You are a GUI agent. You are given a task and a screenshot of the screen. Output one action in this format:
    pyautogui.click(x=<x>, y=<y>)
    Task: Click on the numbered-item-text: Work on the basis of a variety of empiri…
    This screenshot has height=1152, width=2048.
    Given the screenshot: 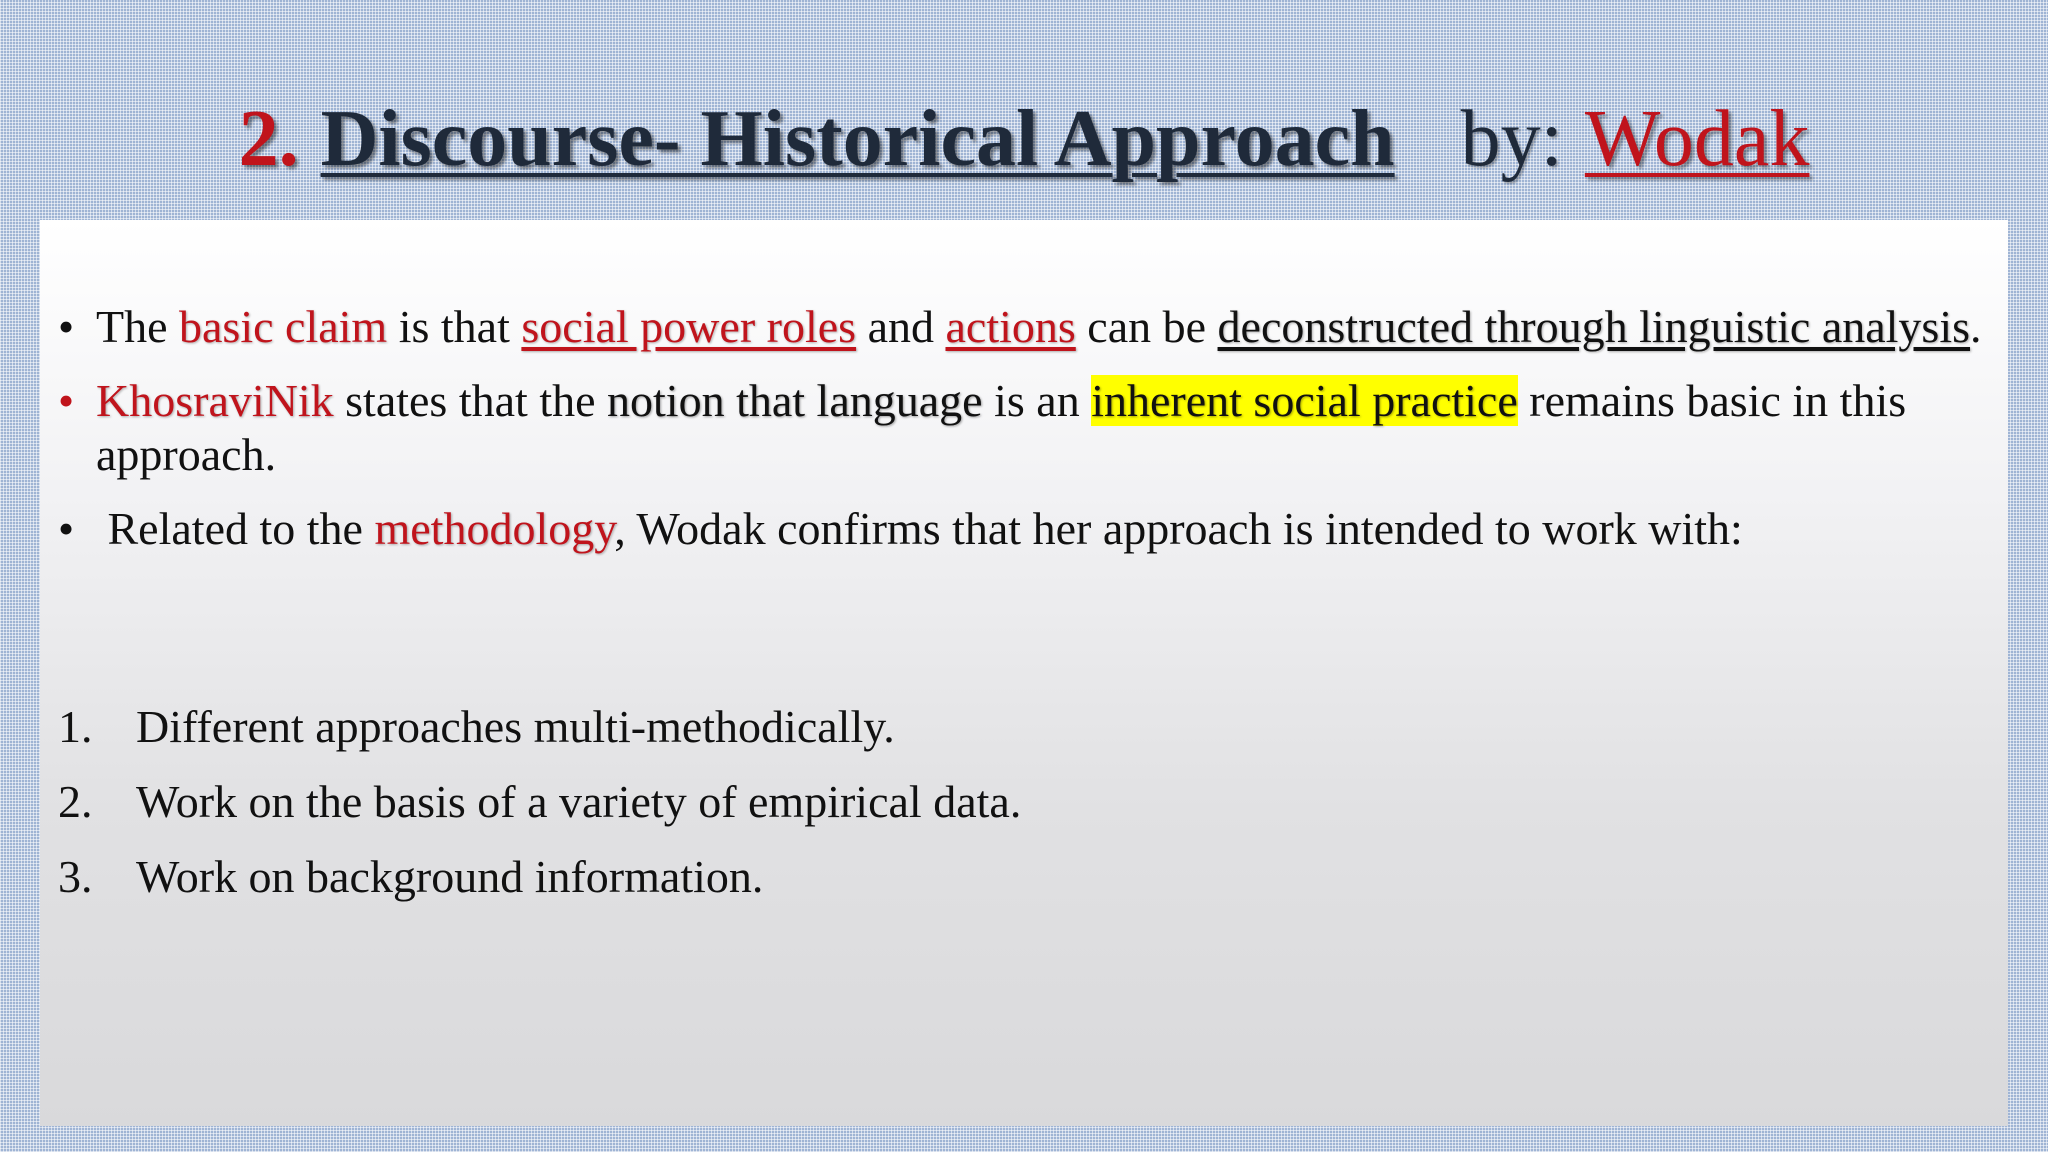 What is the action you would take?
    pyautogui.click(x=579, y=801)
    